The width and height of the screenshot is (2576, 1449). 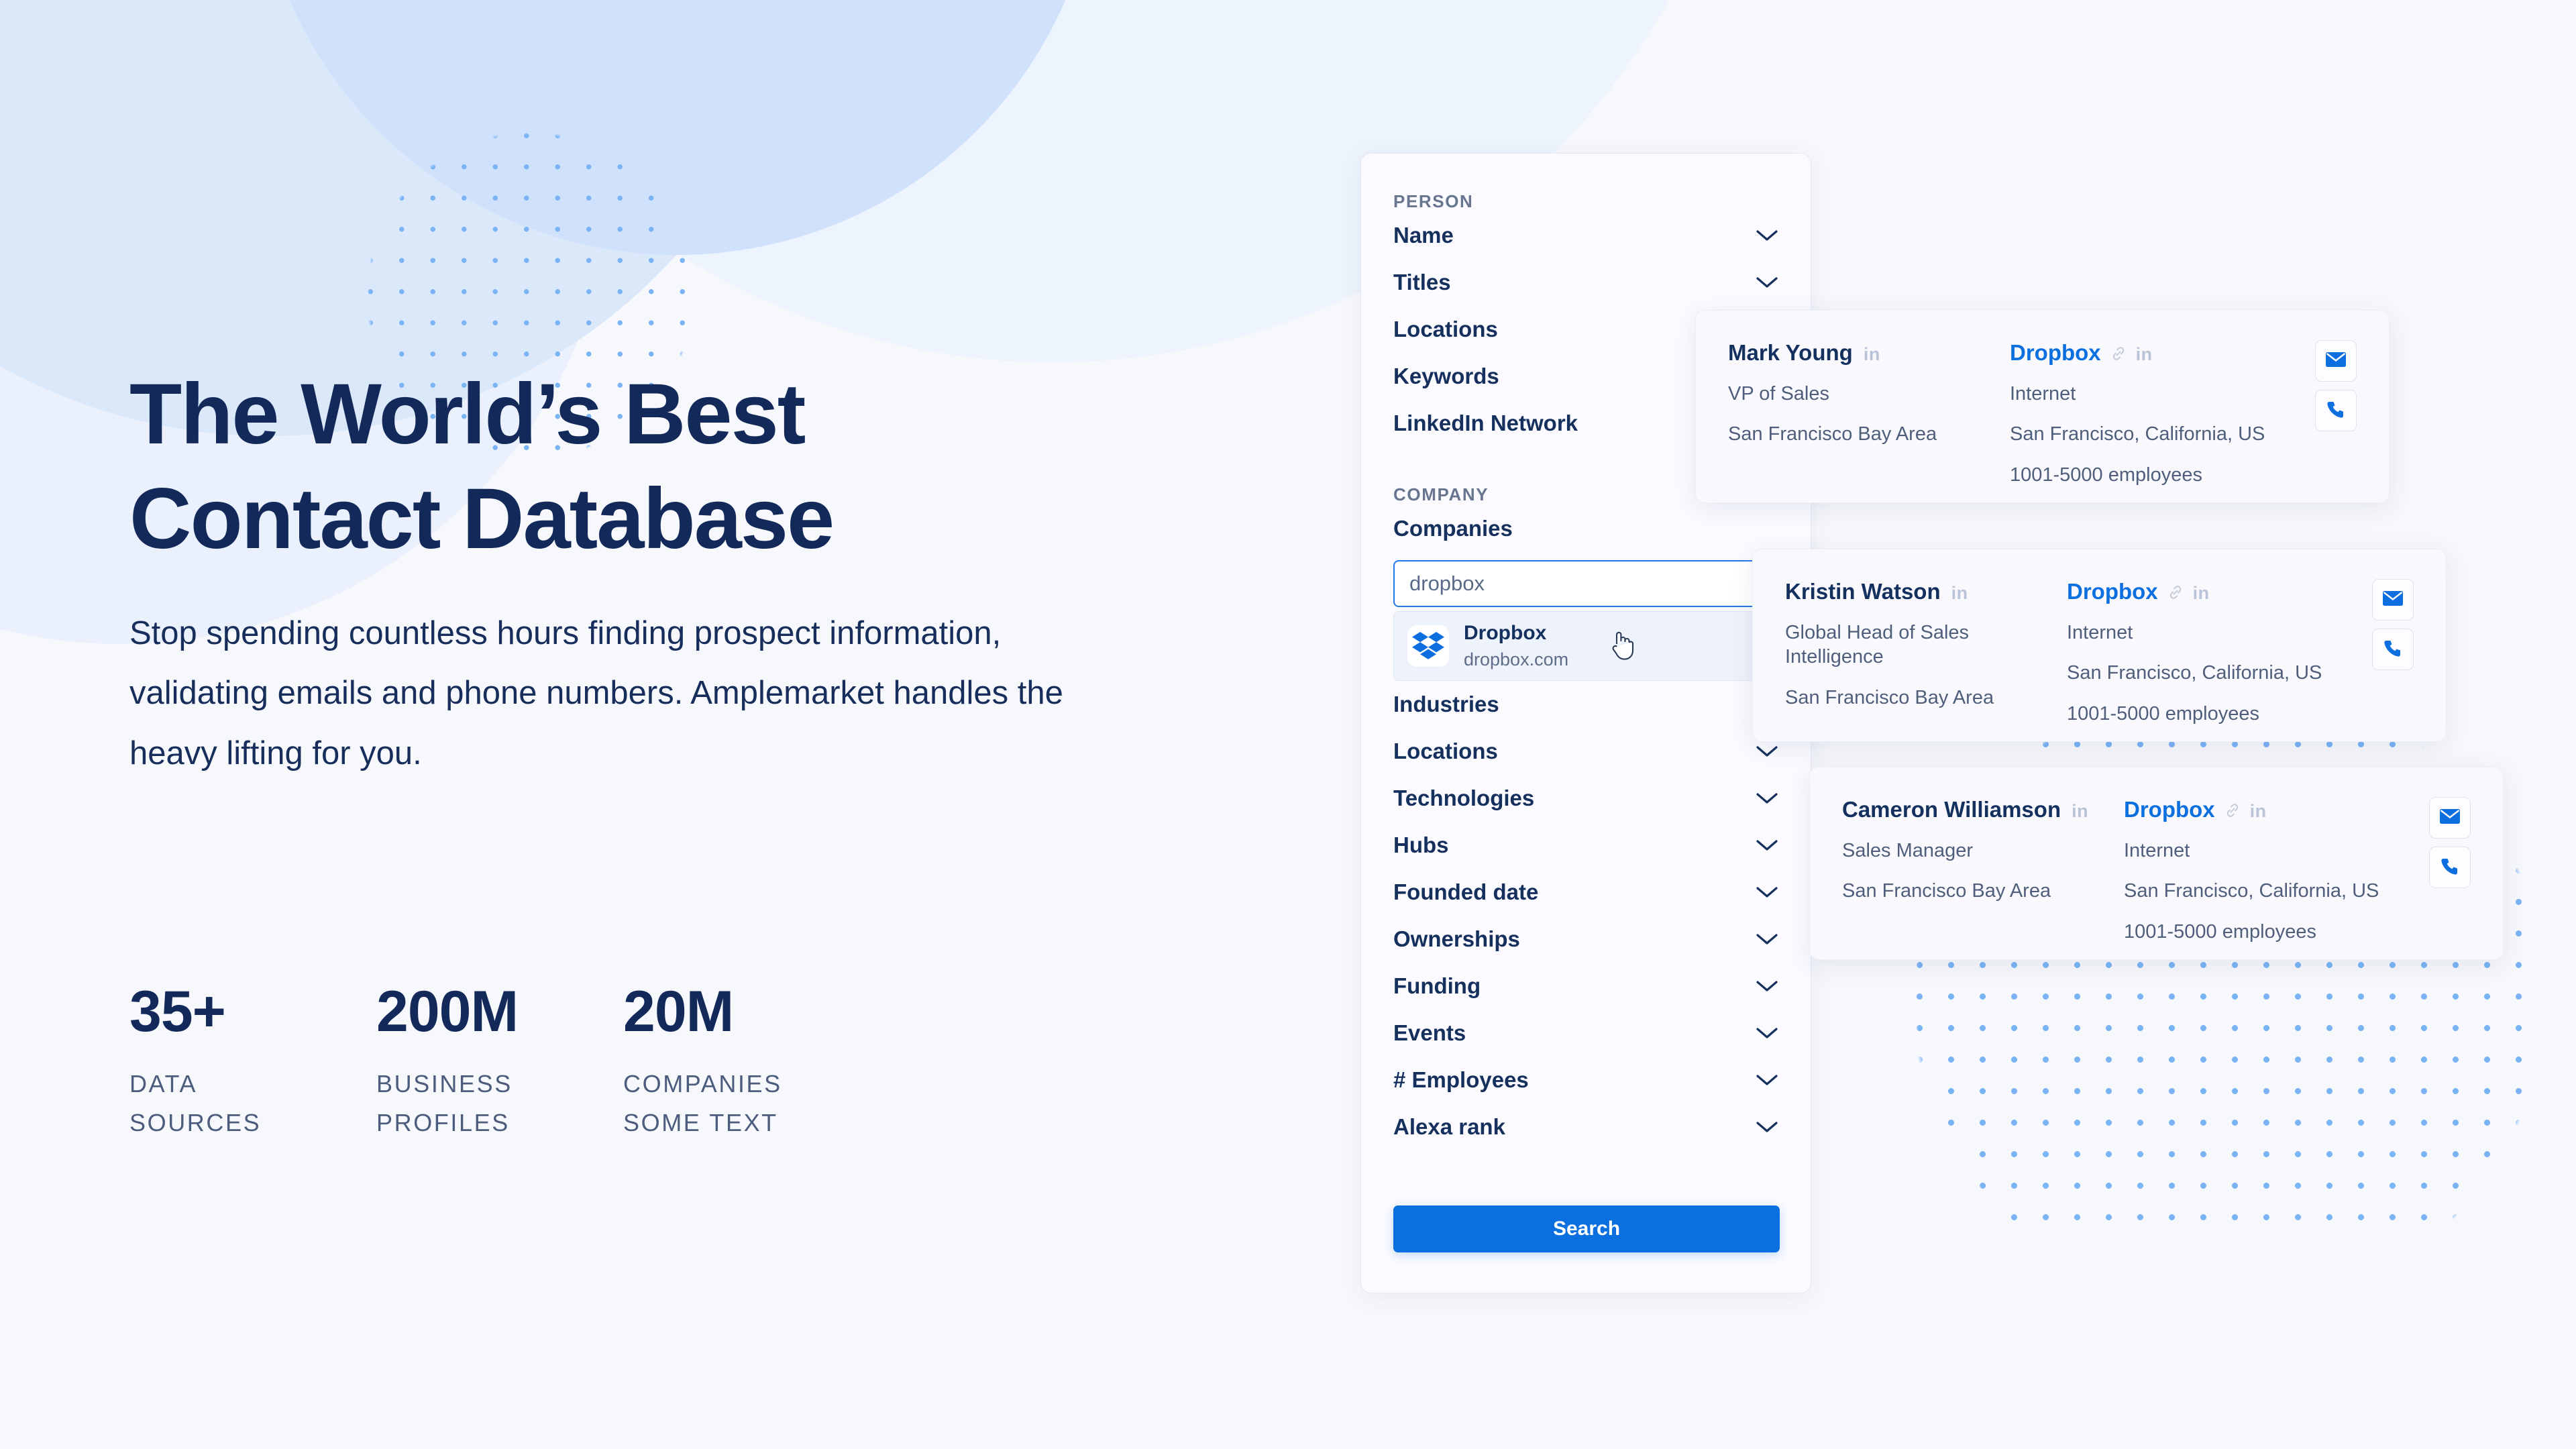 What do you see at coordinates (1585, 1080) in the screenshot?
I see `filter-row-employees: # Employees` at bounding box center [1585, 1080].